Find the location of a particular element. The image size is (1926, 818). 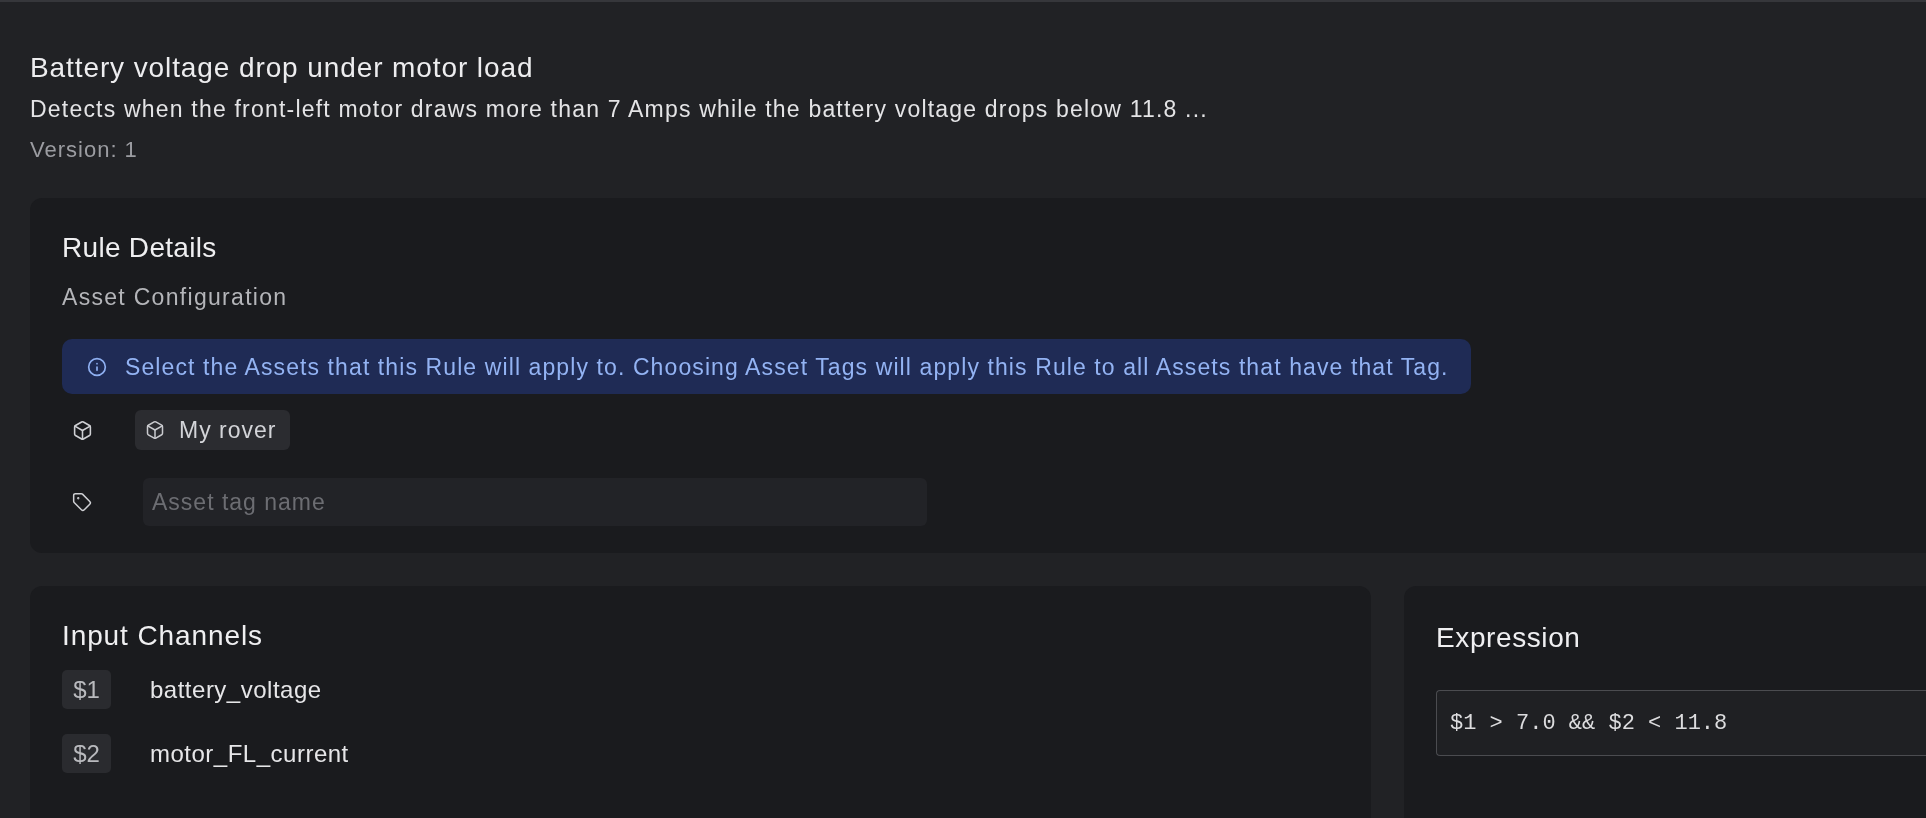

version-label: Version: 1 is located at coordinates (84, 150).